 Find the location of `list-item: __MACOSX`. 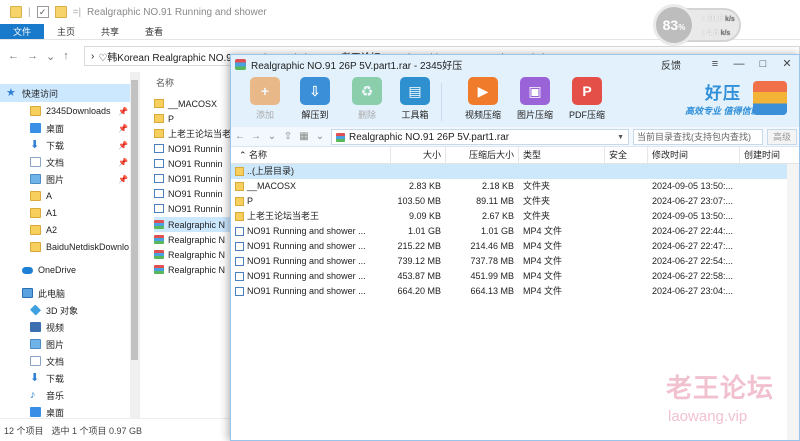

list-item: __MACOSX is located at coordinates (193, 103).